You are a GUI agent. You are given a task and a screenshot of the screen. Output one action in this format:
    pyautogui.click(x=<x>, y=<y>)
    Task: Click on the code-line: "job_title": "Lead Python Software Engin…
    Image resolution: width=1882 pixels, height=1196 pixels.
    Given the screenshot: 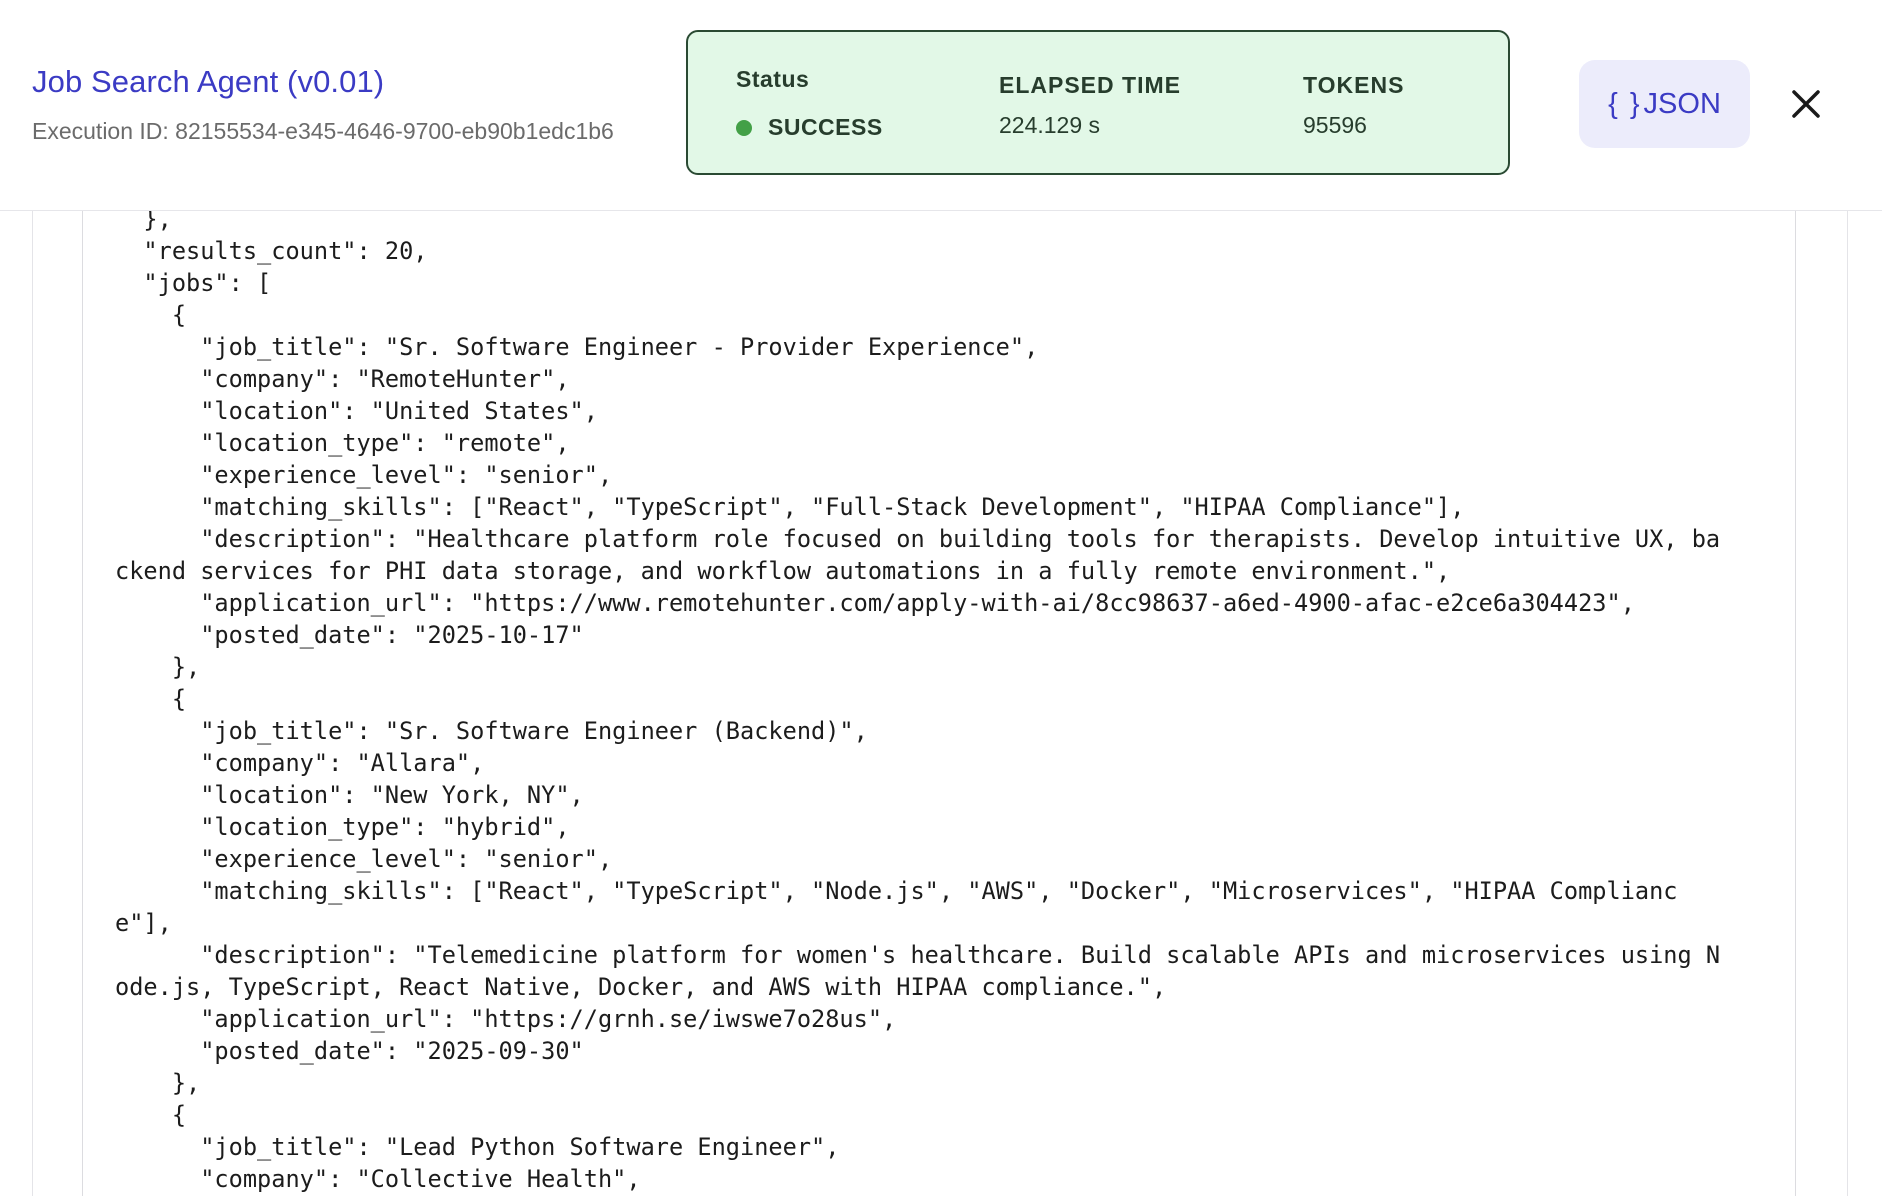 What is the action you would take?
    pyautogui.click(x=477, y=1147)
    